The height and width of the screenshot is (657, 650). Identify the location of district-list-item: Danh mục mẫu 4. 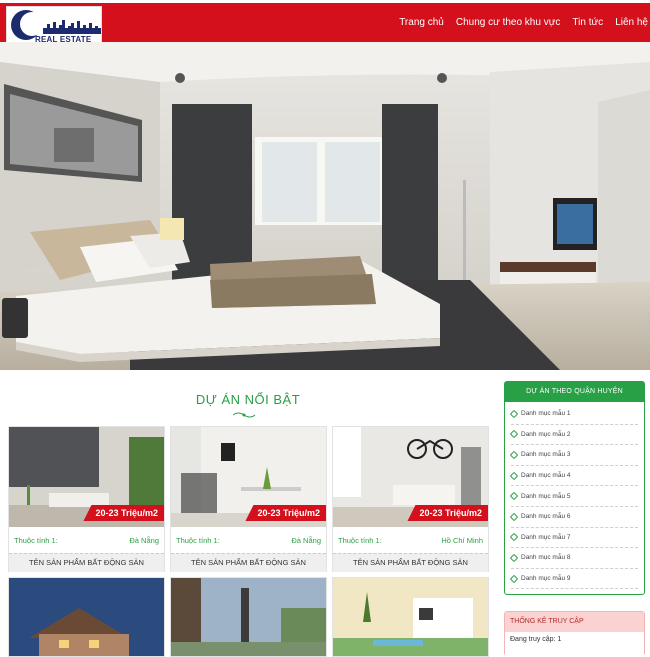
(573, 476).